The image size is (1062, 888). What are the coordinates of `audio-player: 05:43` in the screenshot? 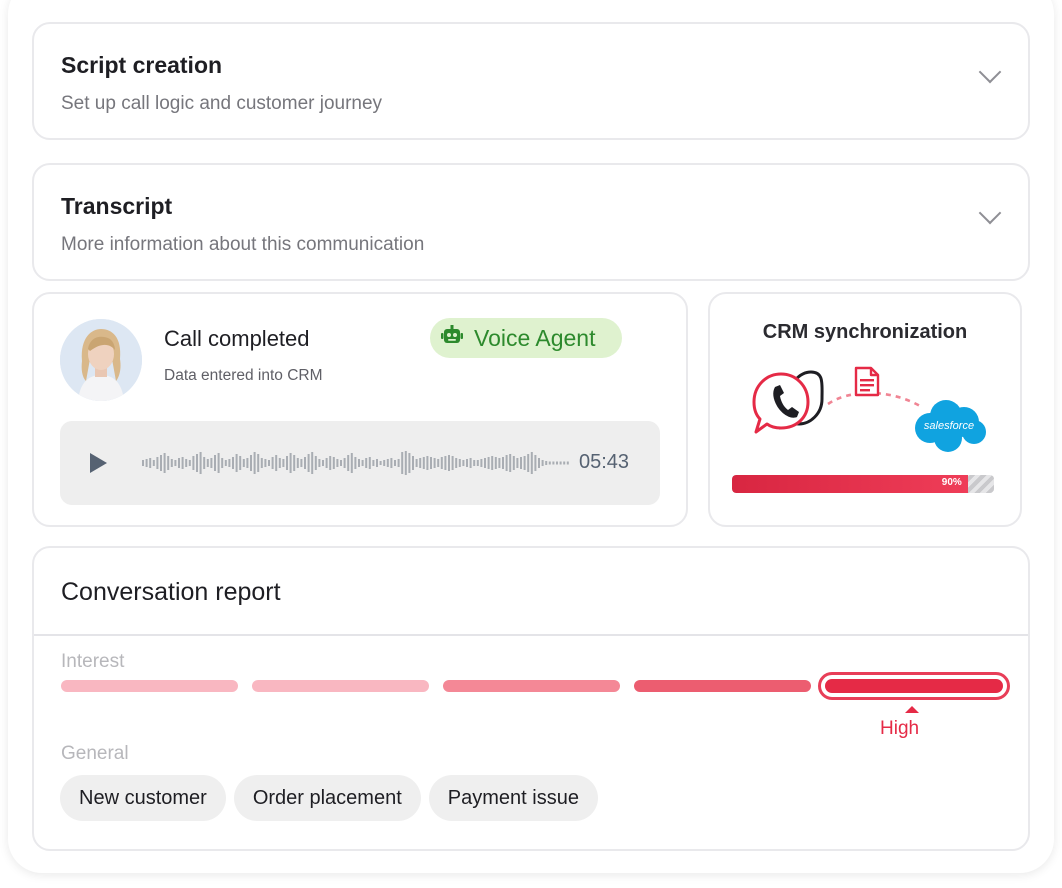 It's located at (360, 463).